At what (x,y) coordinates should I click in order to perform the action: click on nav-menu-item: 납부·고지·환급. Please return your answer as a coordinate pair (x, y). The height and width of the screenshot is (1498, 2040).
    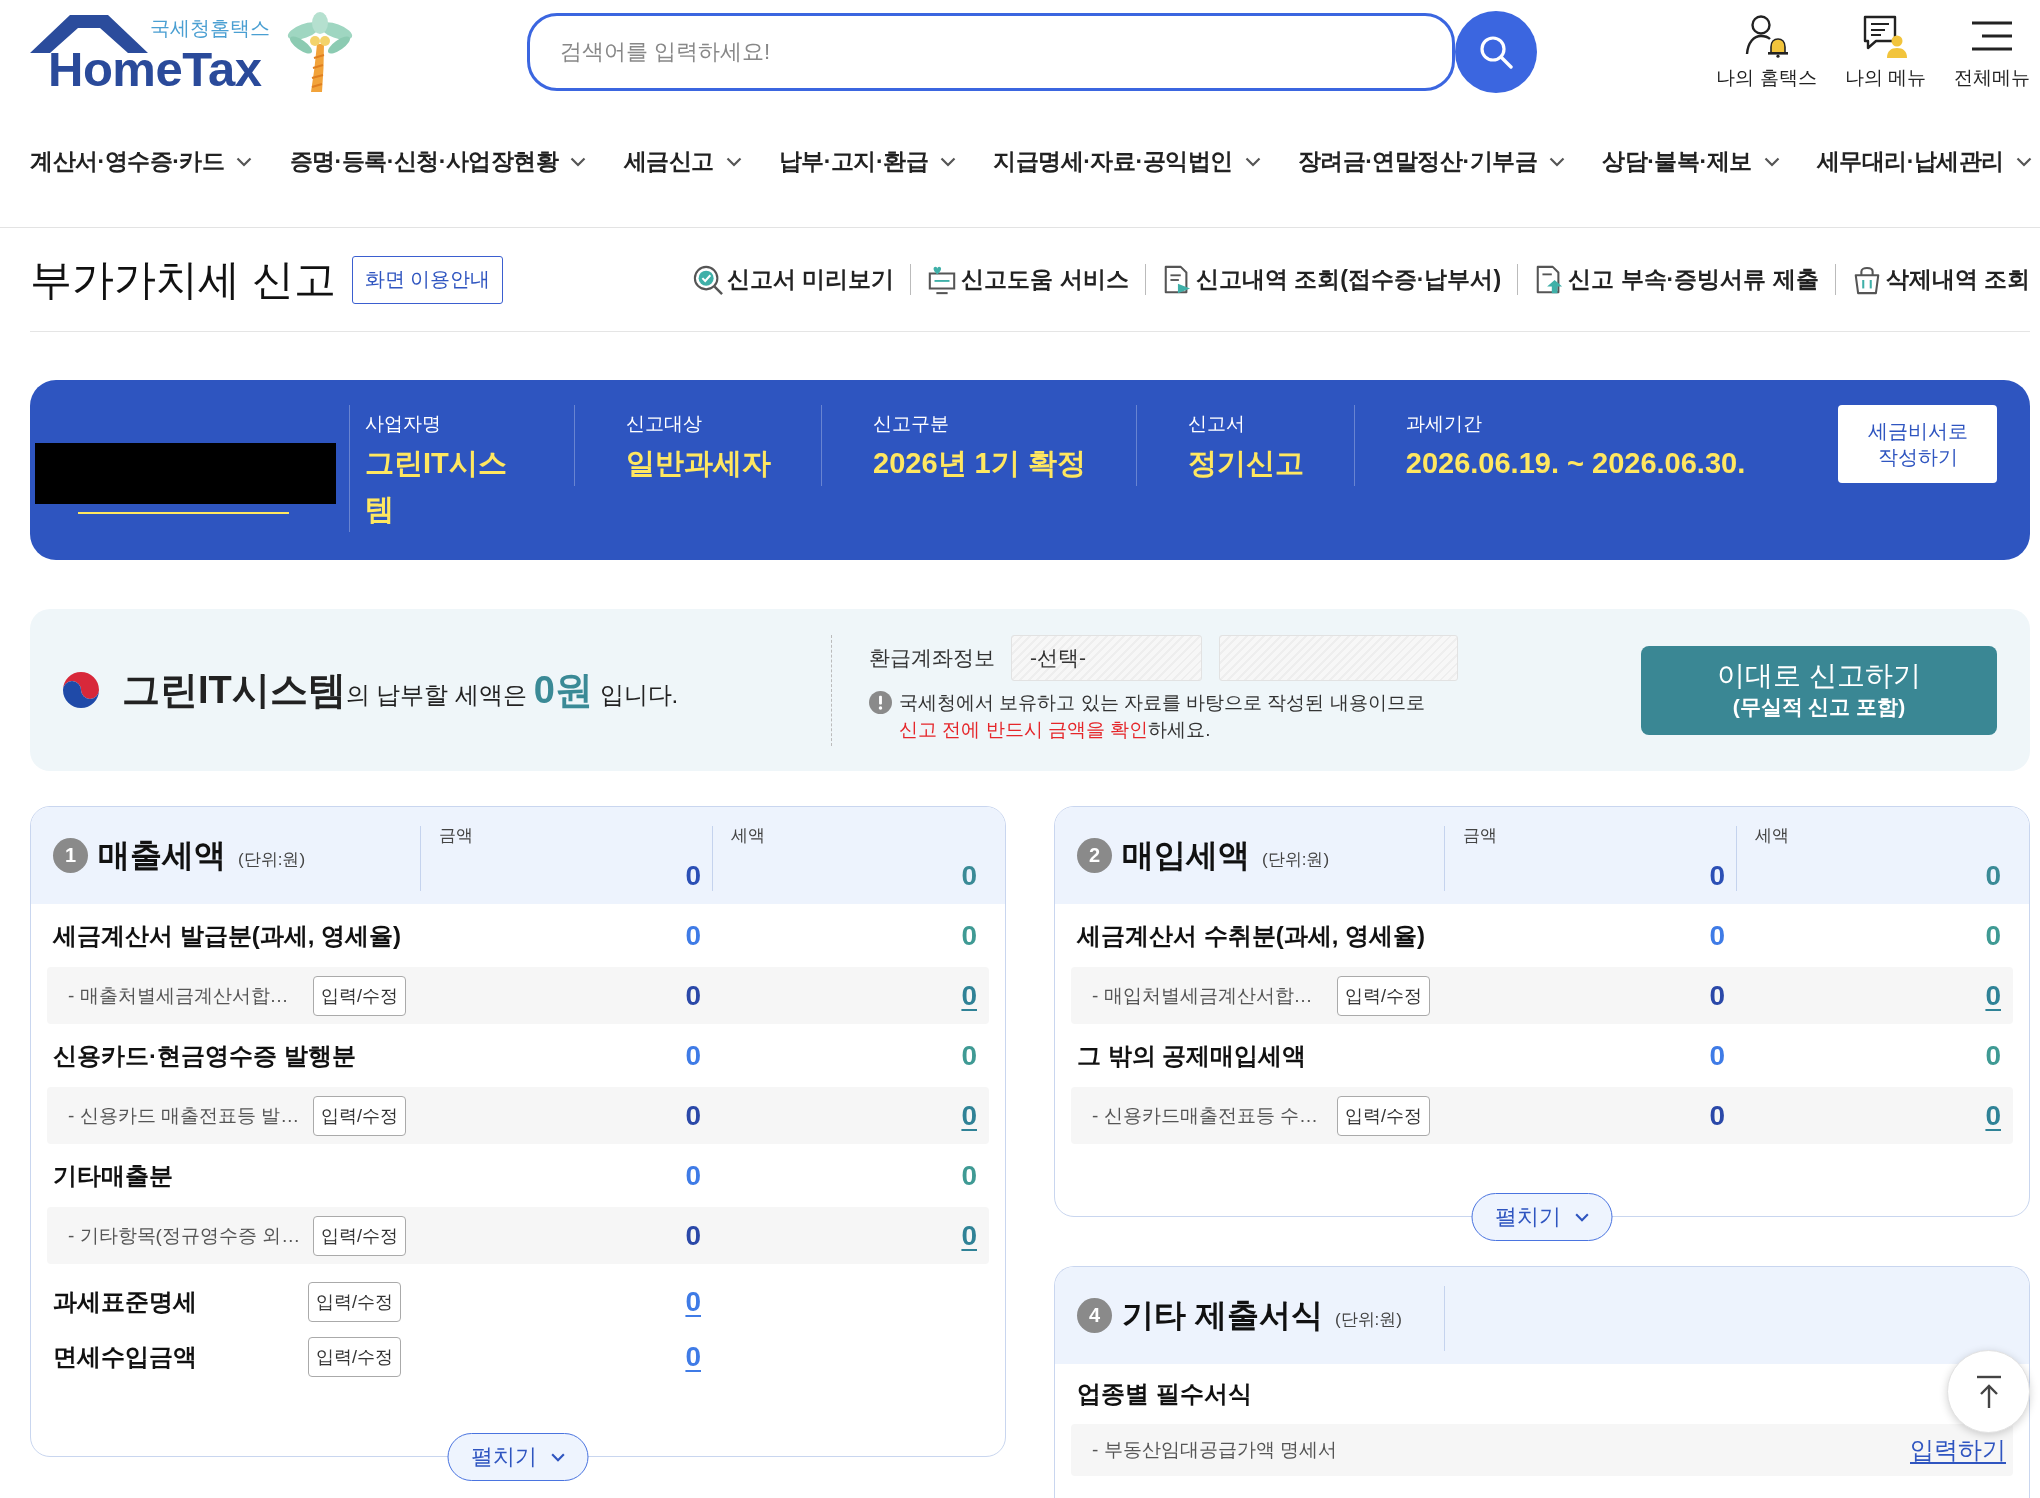
    Looking at the image, I should click on (867, 161).